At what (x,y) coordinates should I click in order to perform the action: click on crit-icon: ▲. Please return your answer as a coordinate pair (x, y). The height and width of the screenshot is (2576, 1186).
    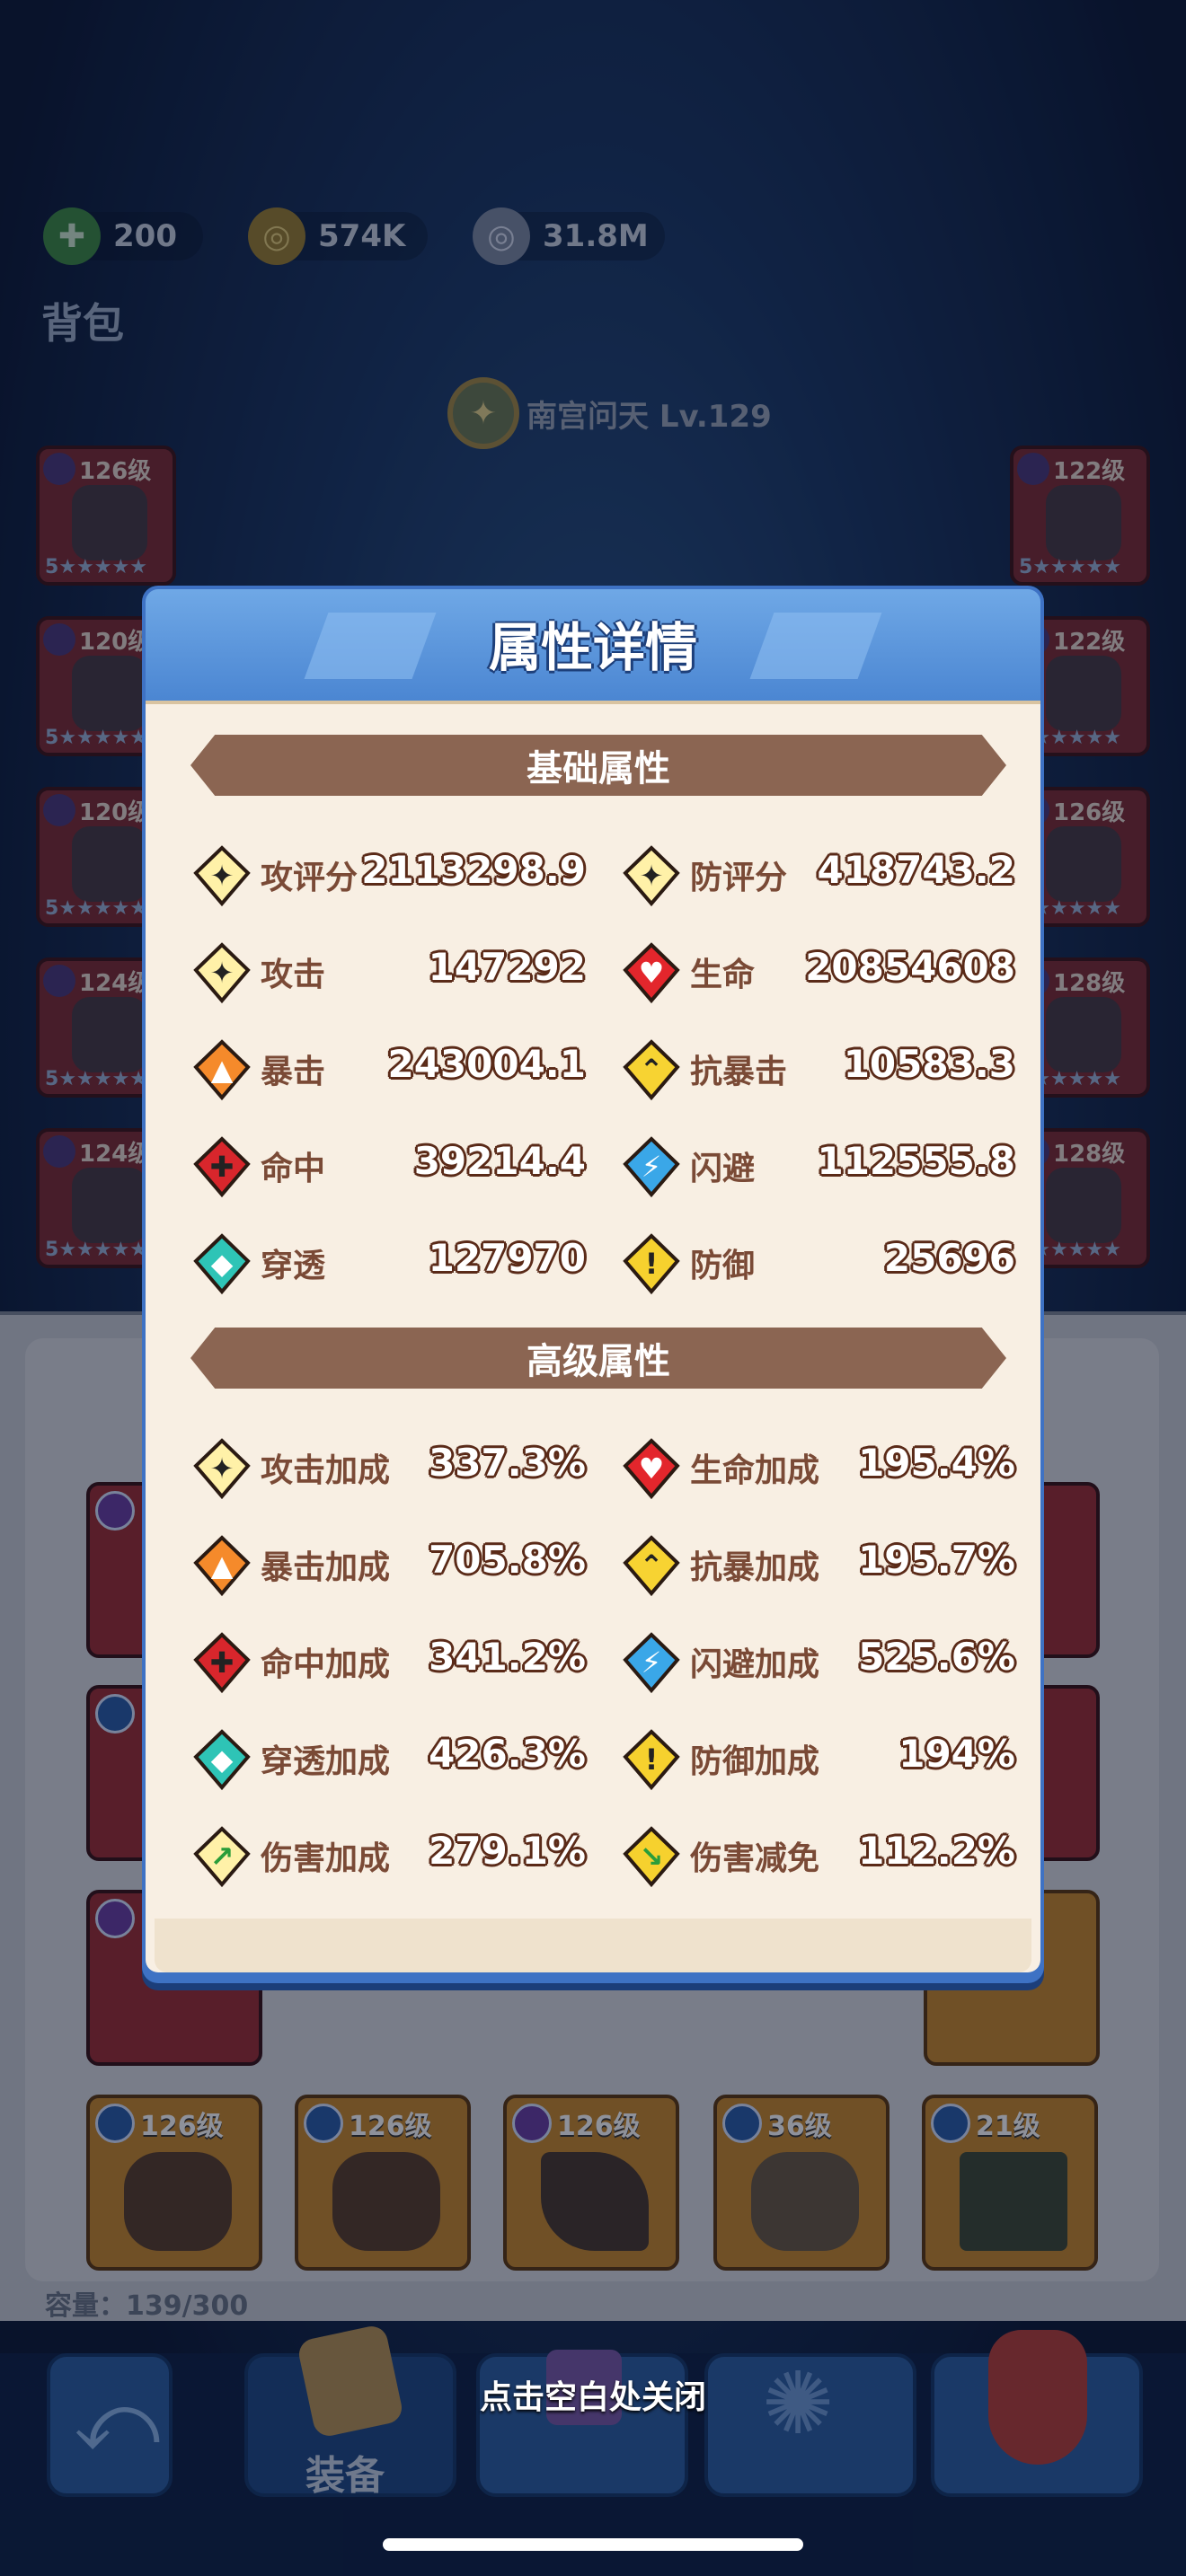
    Looking at the image, I should click on (221, 1069).